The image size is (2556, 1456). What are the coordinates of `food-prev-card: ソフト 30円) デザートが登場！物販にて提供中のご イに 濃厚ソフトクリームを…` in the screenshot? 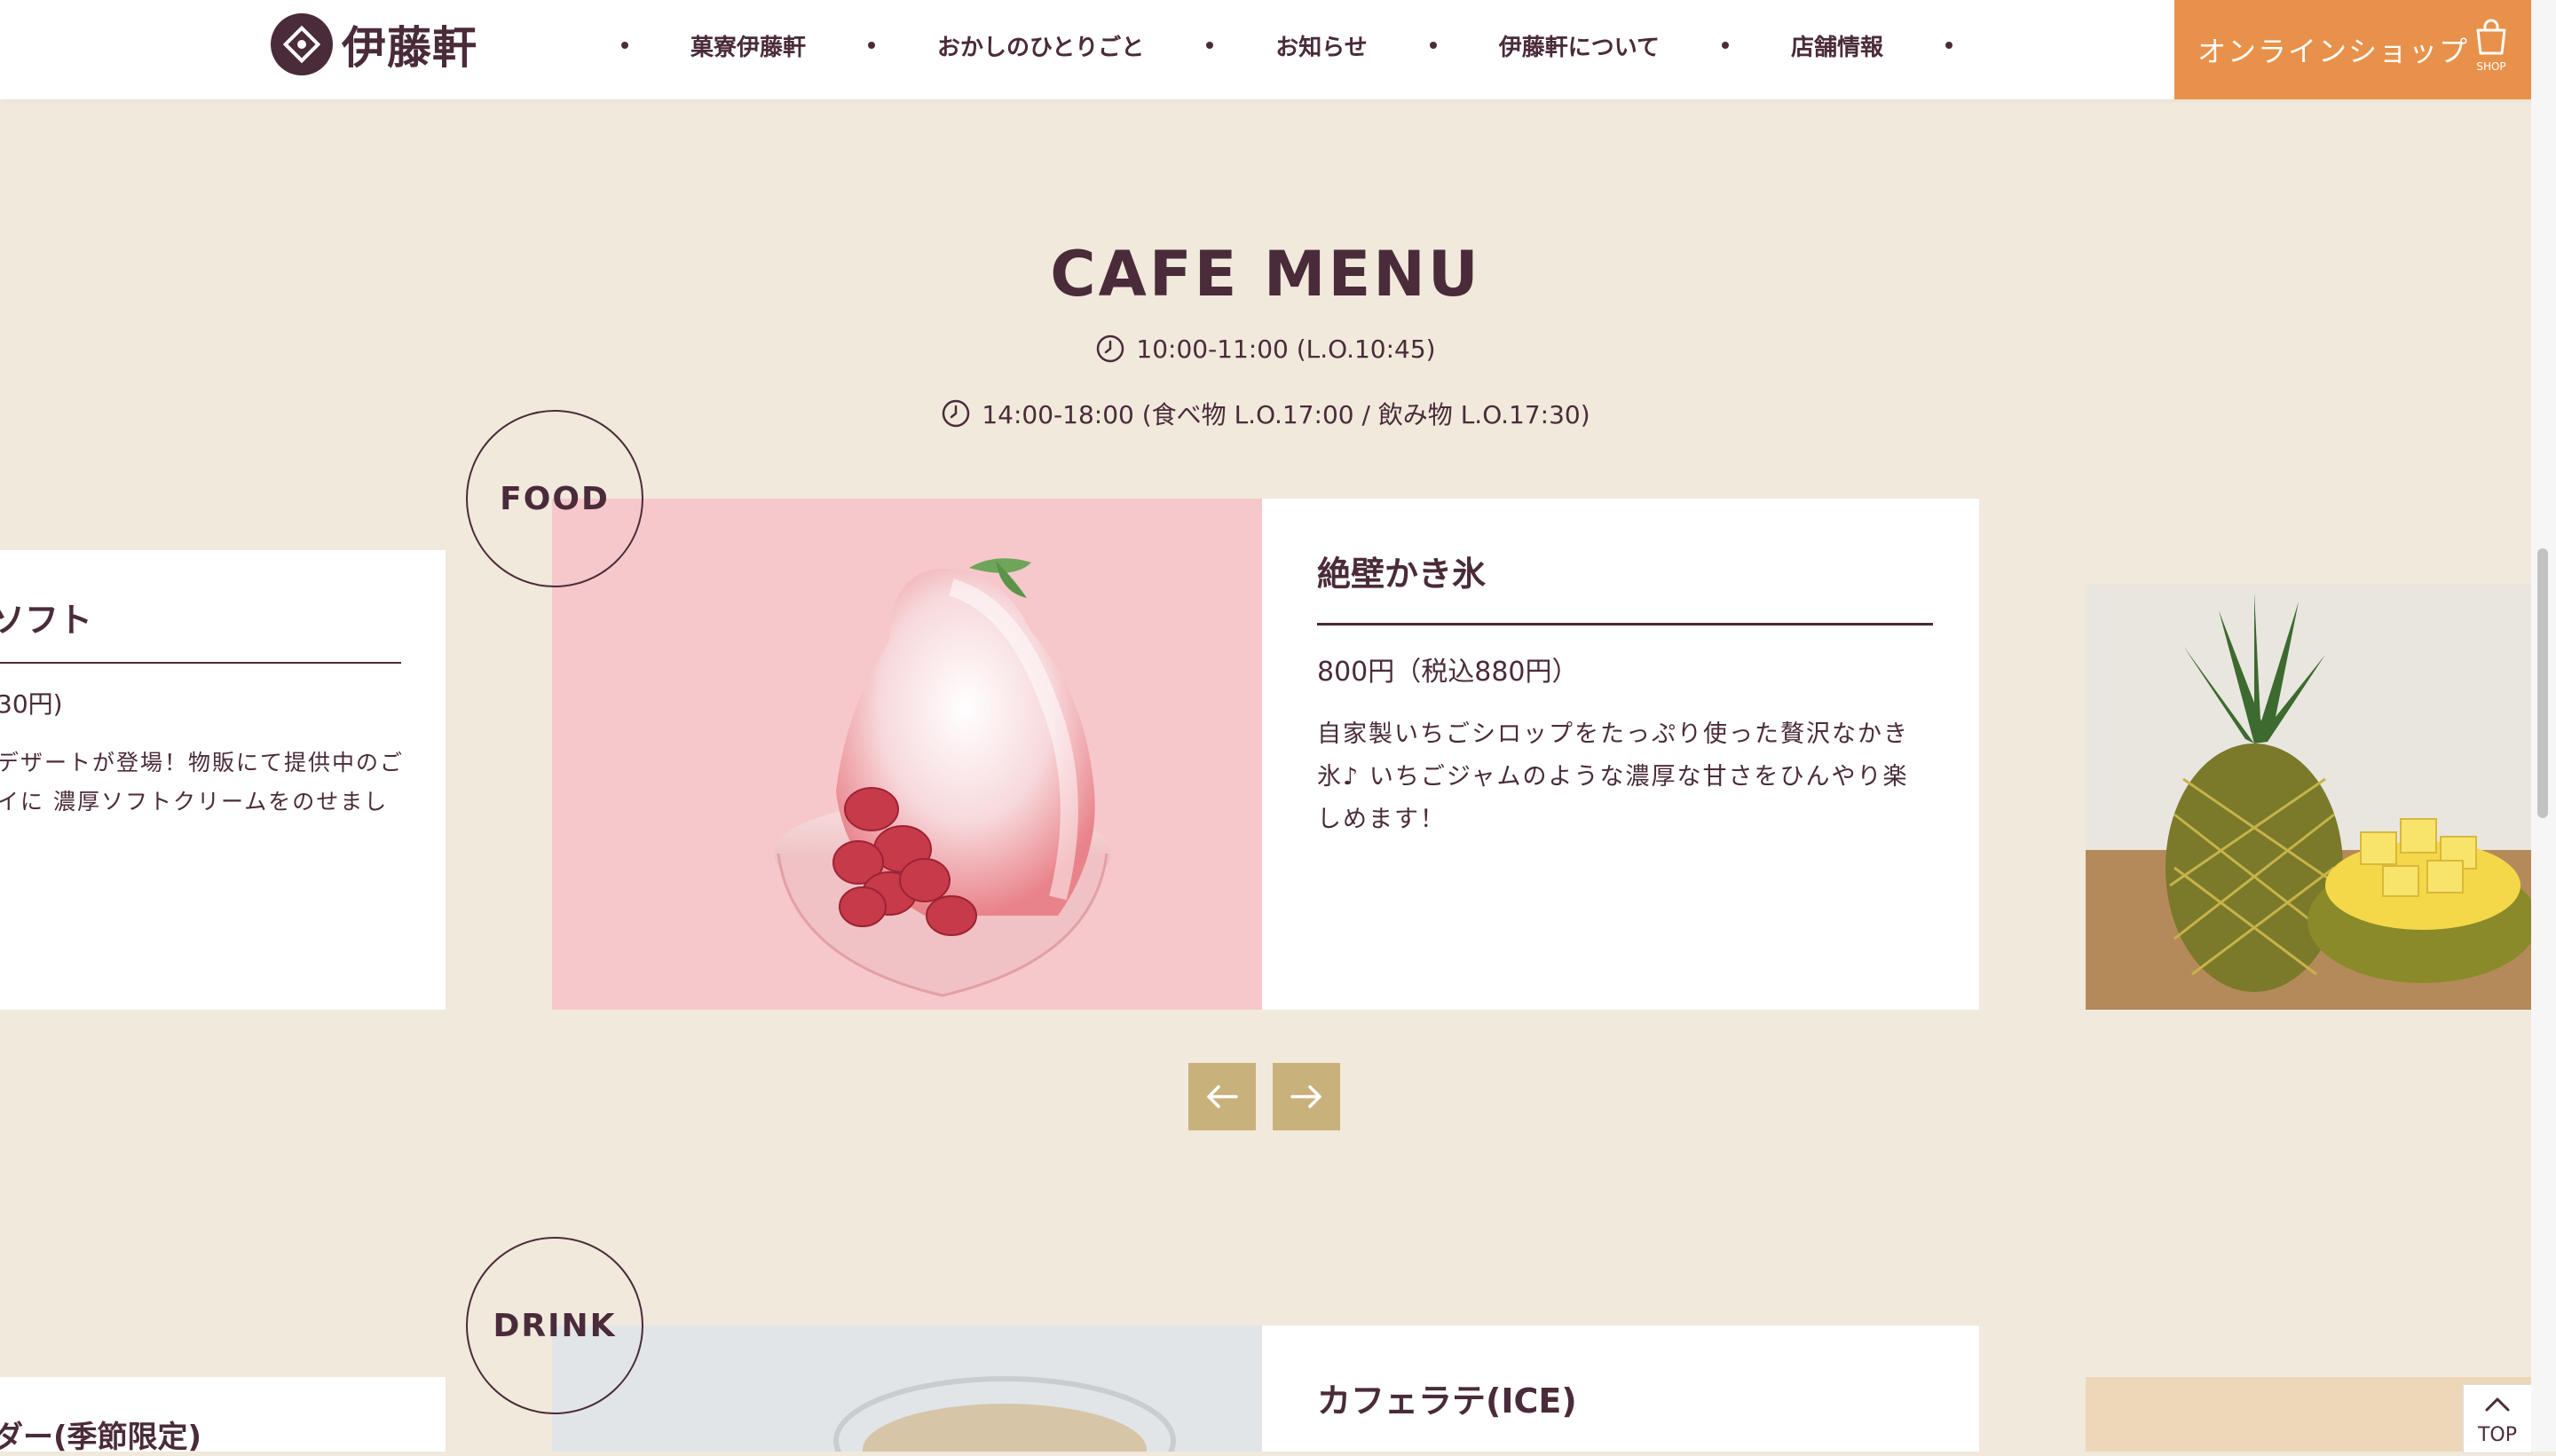 It's located at (223, 780).